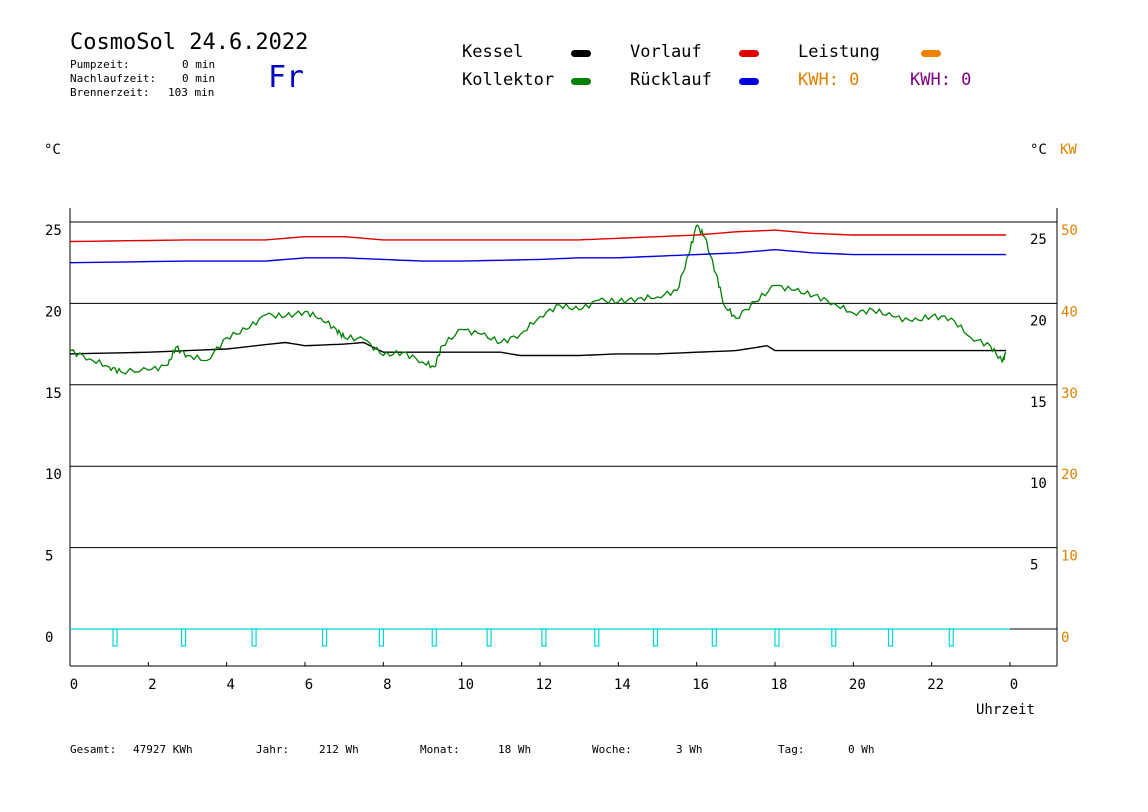 The width and height of the screenshot is (1148, 812). I want to click on footer-day-label: Tag:, so click(791, 749).